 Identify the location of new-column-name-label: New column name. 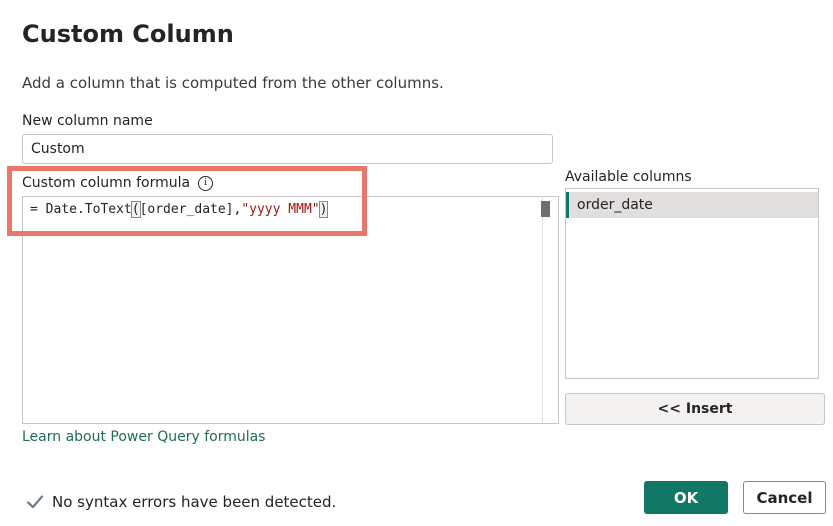
(87, 121).